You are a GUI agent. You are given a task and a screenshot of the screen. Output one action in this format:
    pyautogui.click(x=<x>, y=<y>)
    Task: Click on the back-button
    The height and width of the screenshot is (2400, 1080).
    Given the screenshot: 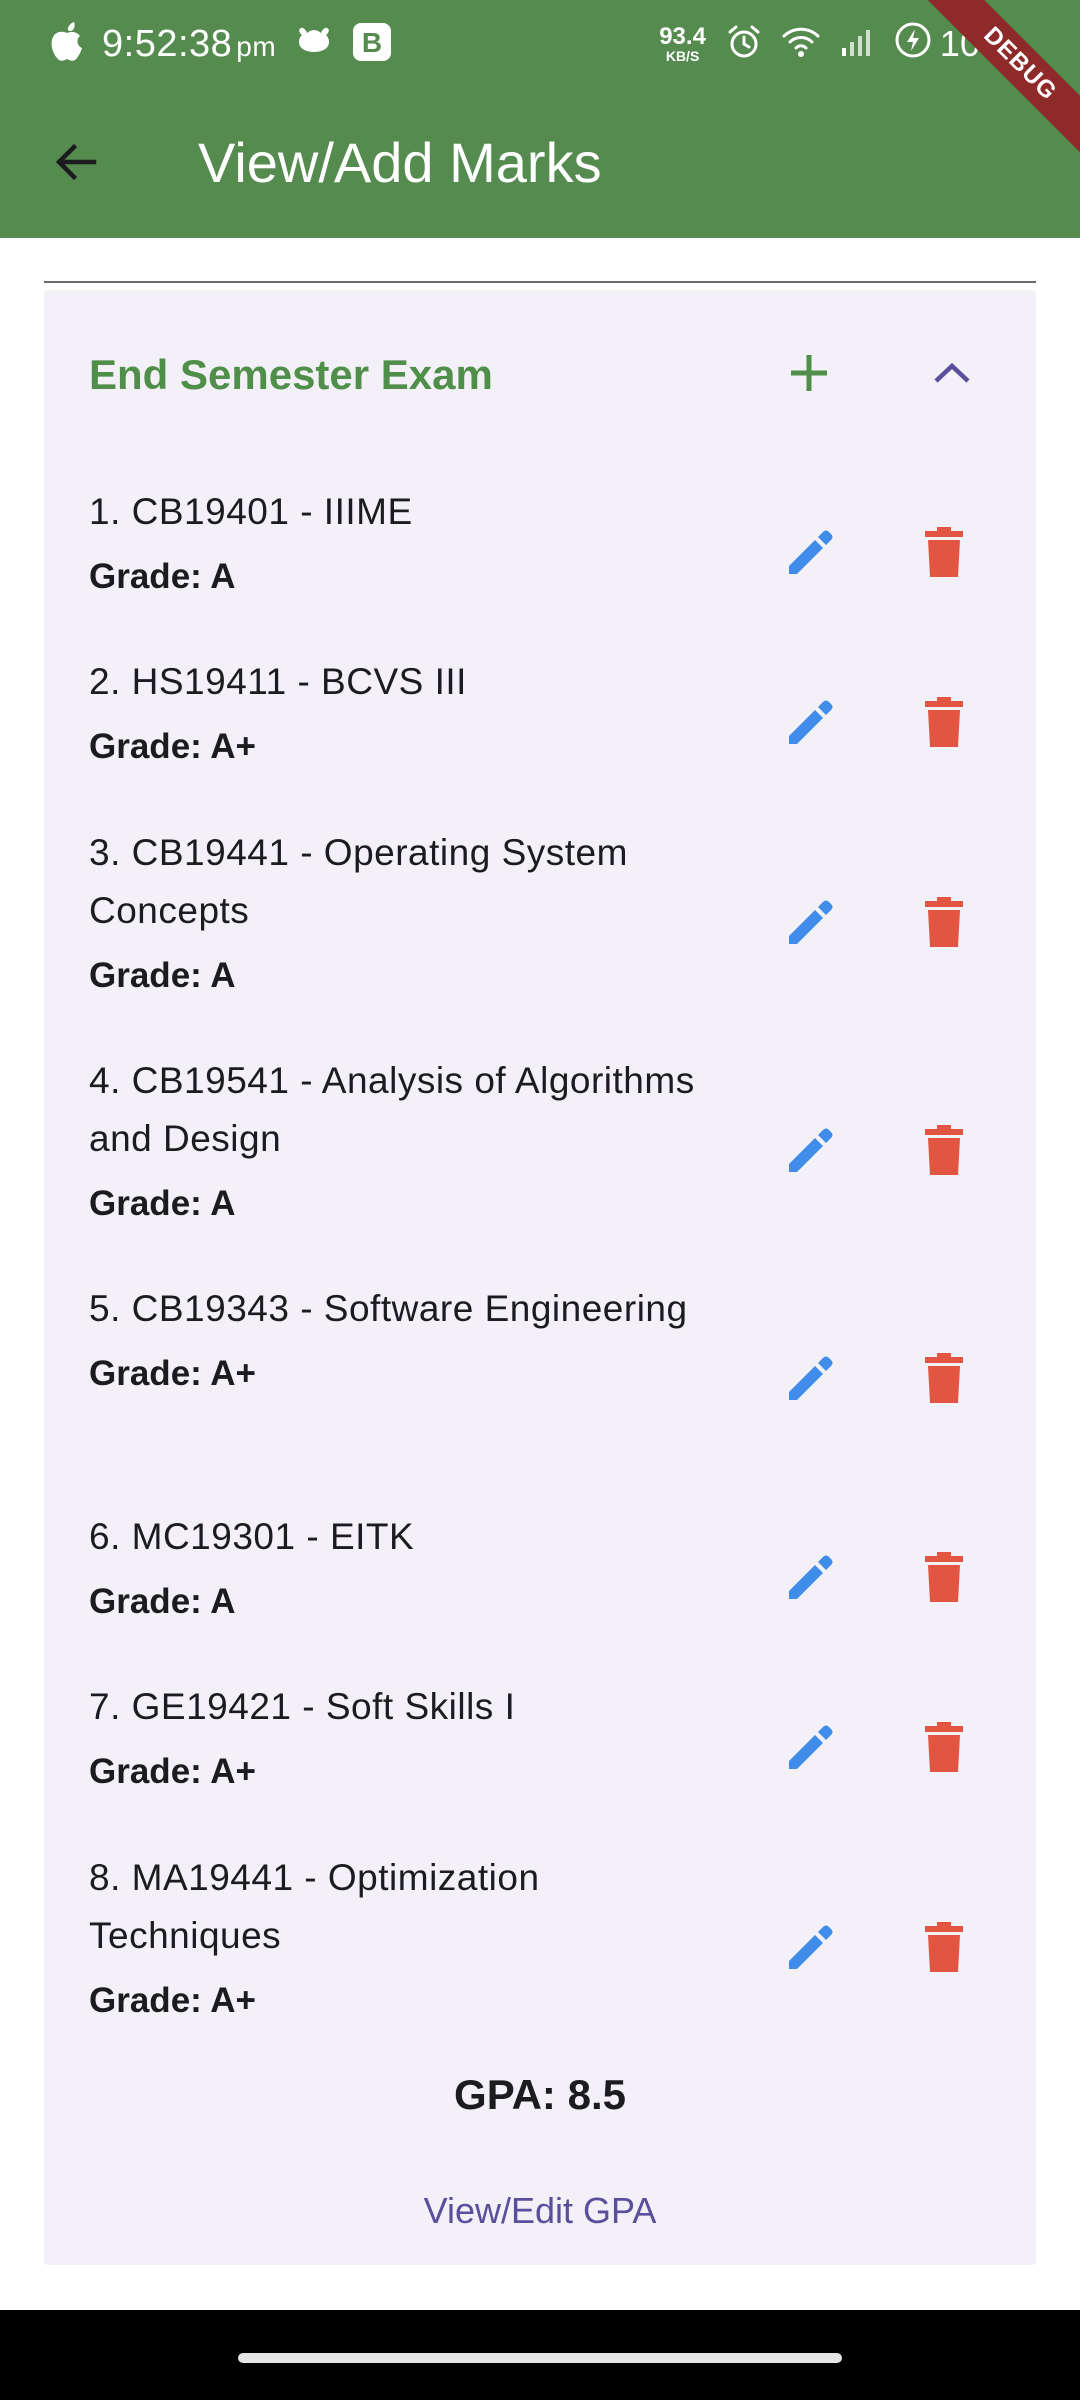 What is the action you would take?
    pyautogui.click(x=76, y=164)
    